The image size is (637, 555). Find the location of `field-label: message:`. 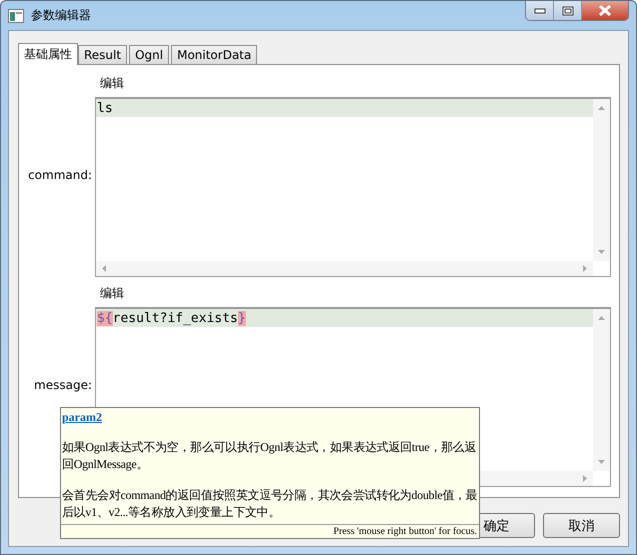

field-label: message: is located at coordinates (63, 385).